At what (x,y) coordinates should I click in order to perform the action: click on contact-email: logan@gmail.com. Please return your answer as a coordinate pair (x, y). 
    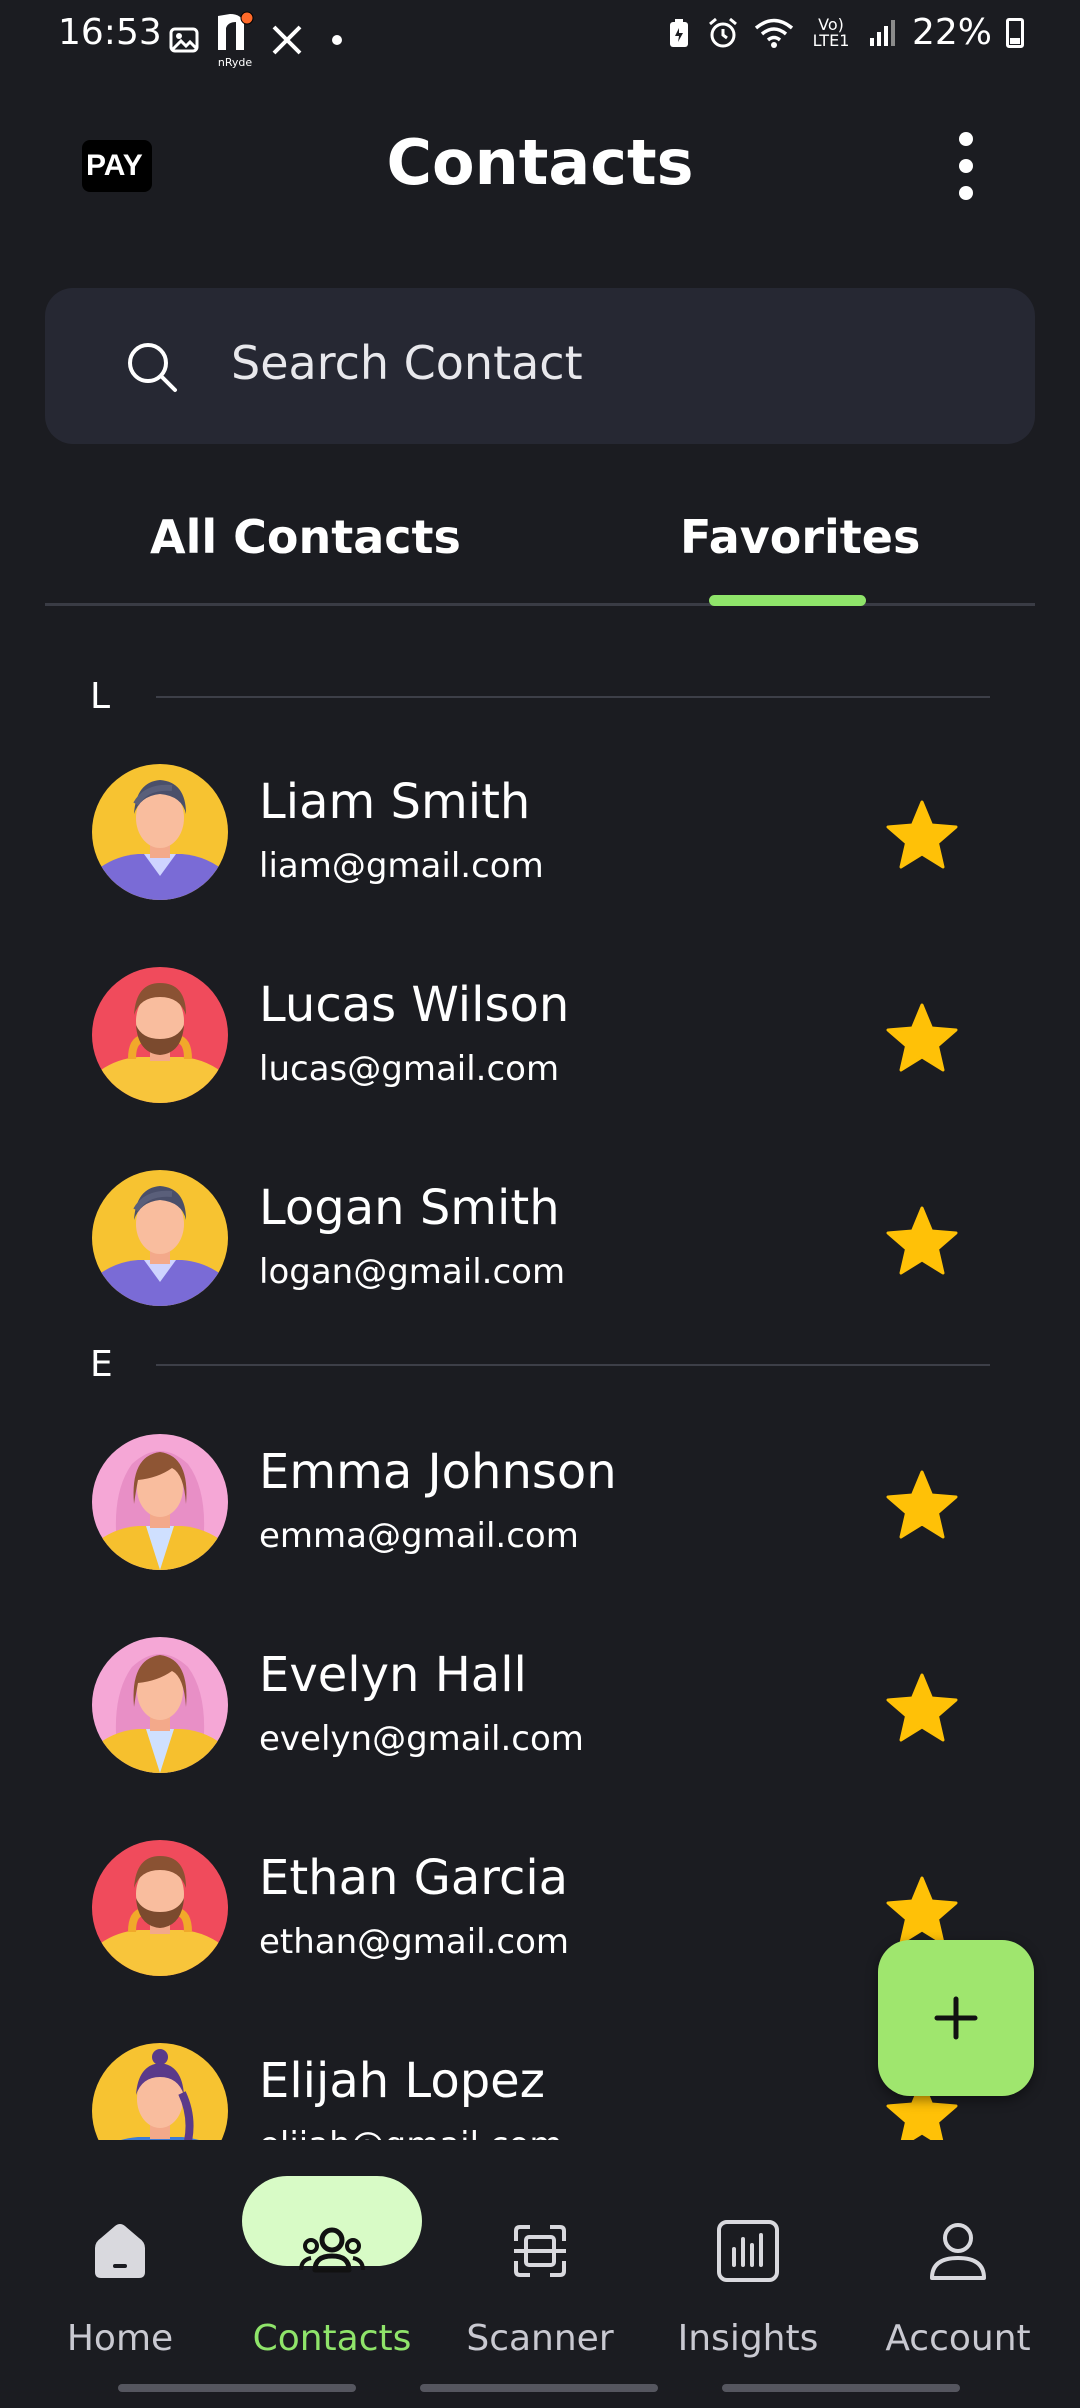
    Looking at the image, I should click on (412, 1272).